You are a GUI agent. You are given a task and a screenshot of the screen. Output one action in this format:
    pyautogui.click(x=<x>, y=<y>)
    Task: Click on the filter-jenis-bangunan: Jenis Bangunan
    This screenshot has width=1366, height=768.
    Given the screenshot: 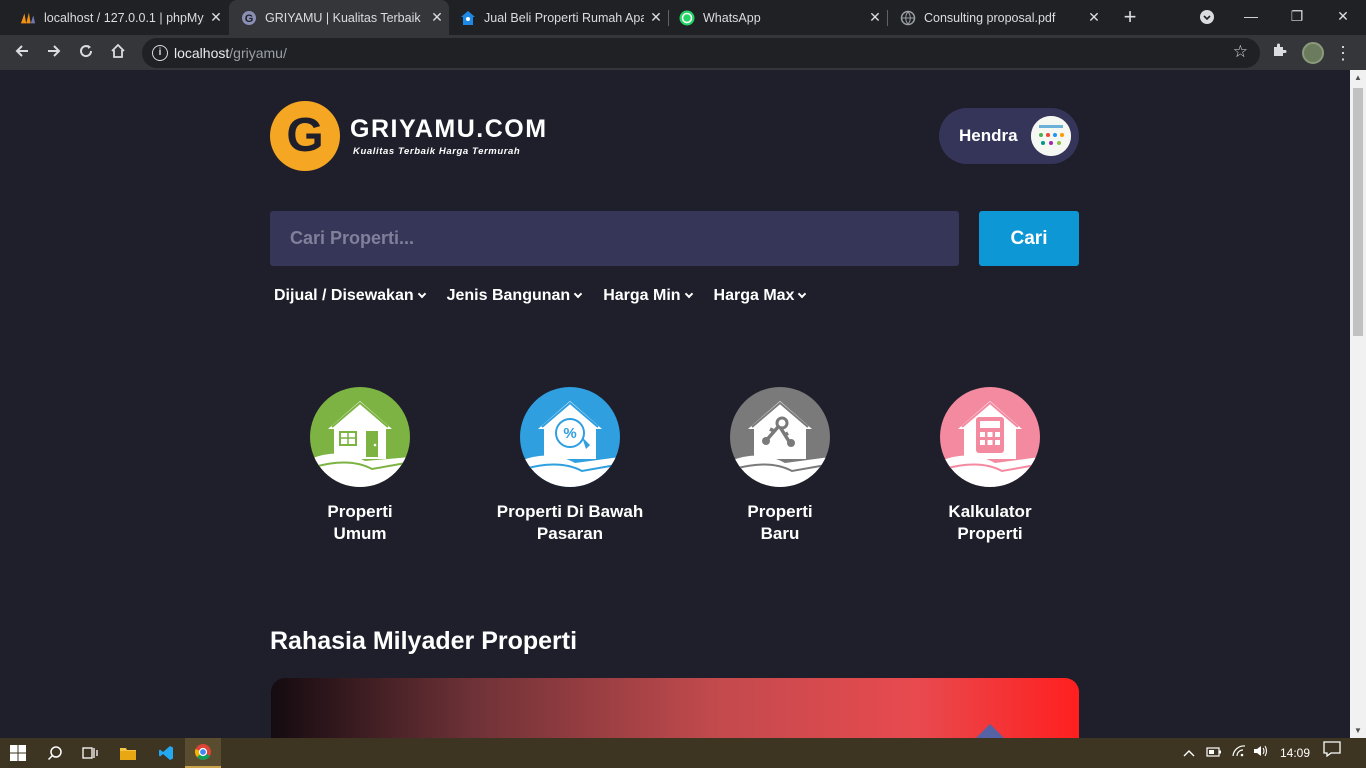 What is the action you would take?
    pyautogui.click(x=514, y=296)
    